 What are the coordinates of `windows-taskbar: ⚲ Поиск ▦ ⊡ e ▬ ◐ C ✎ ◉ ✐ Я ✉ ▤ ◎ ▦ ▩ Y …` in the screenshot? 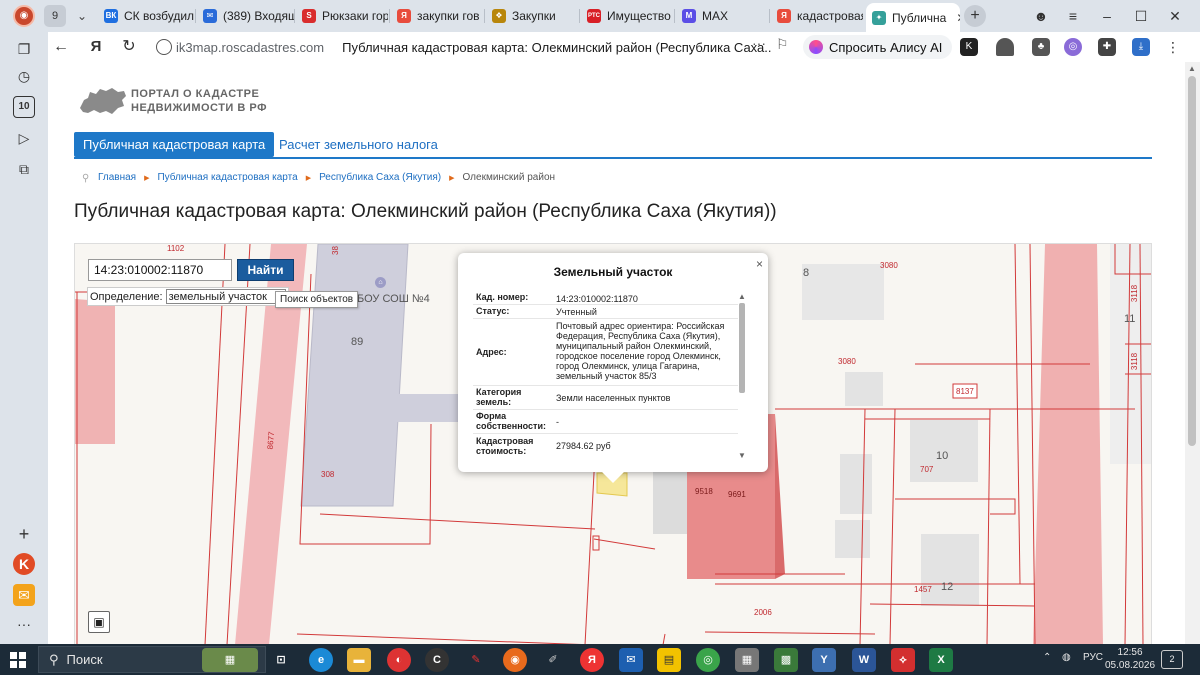 It's located at (600, 659).